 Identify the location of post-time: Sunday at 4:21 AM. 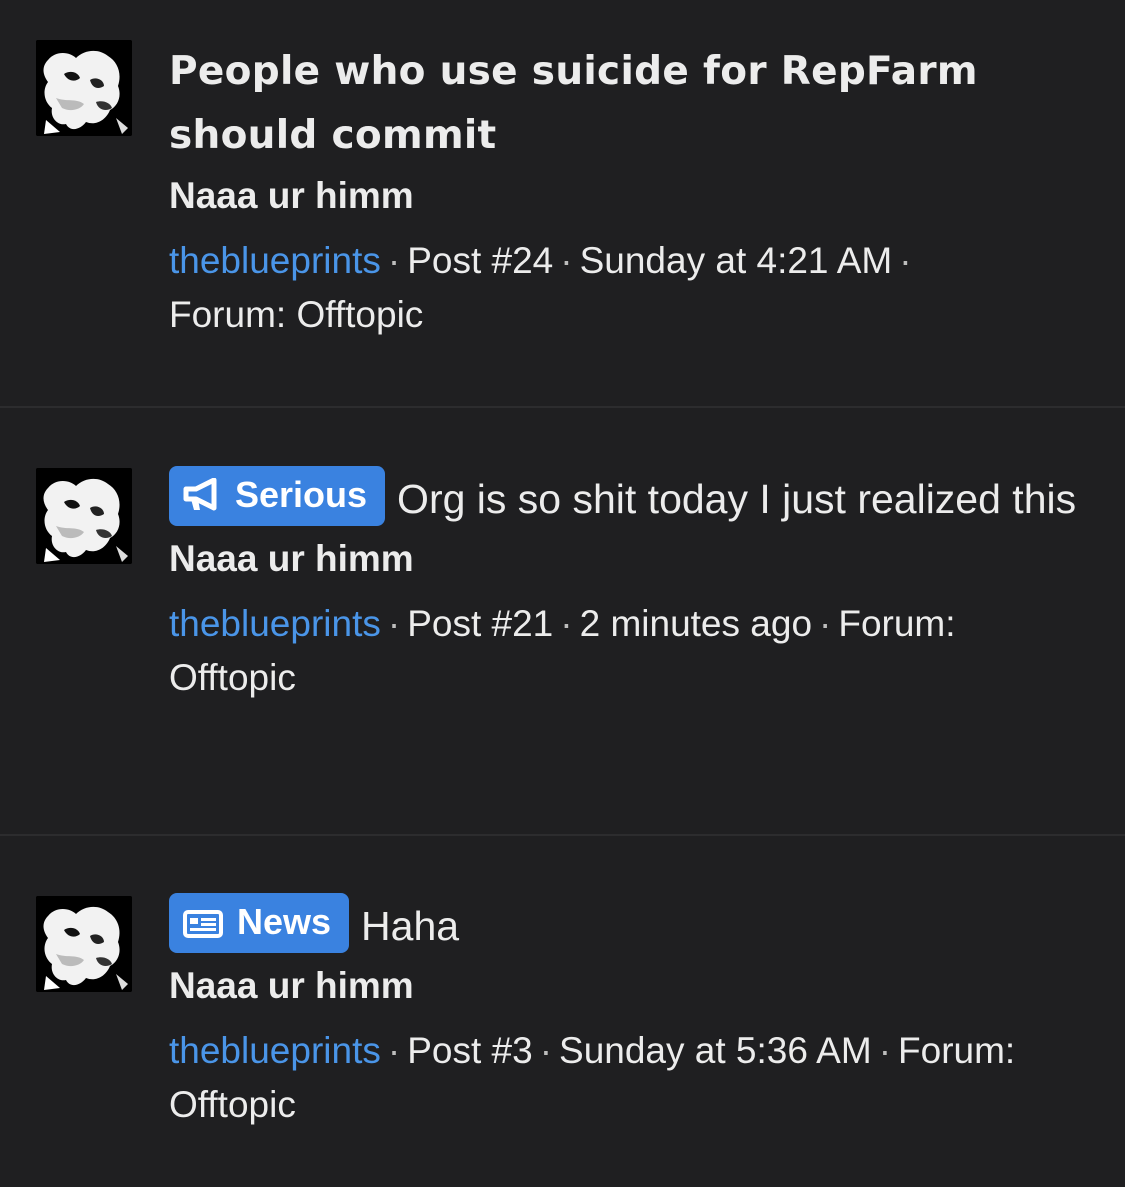
(736, 260).